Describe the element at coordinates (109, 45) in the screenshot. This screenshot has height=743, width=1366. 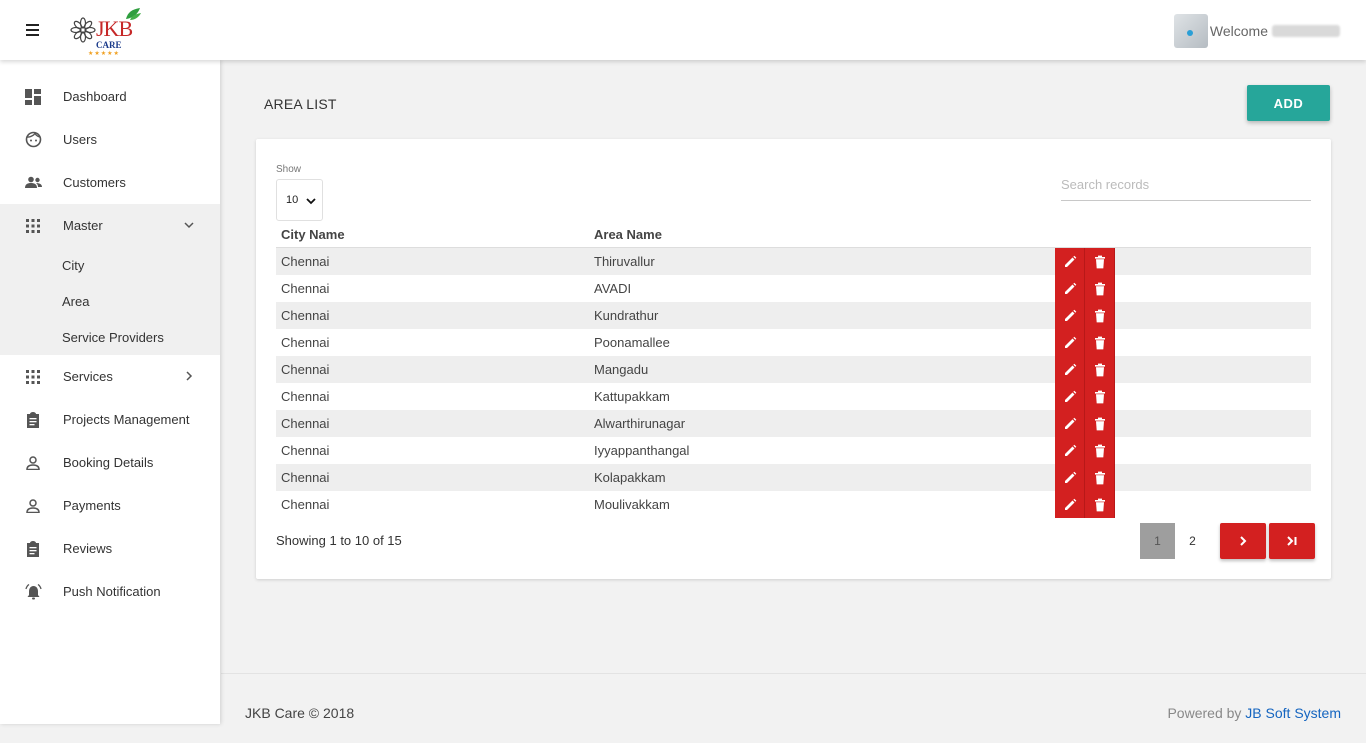
I see `brand-sub: CARE` at that location.